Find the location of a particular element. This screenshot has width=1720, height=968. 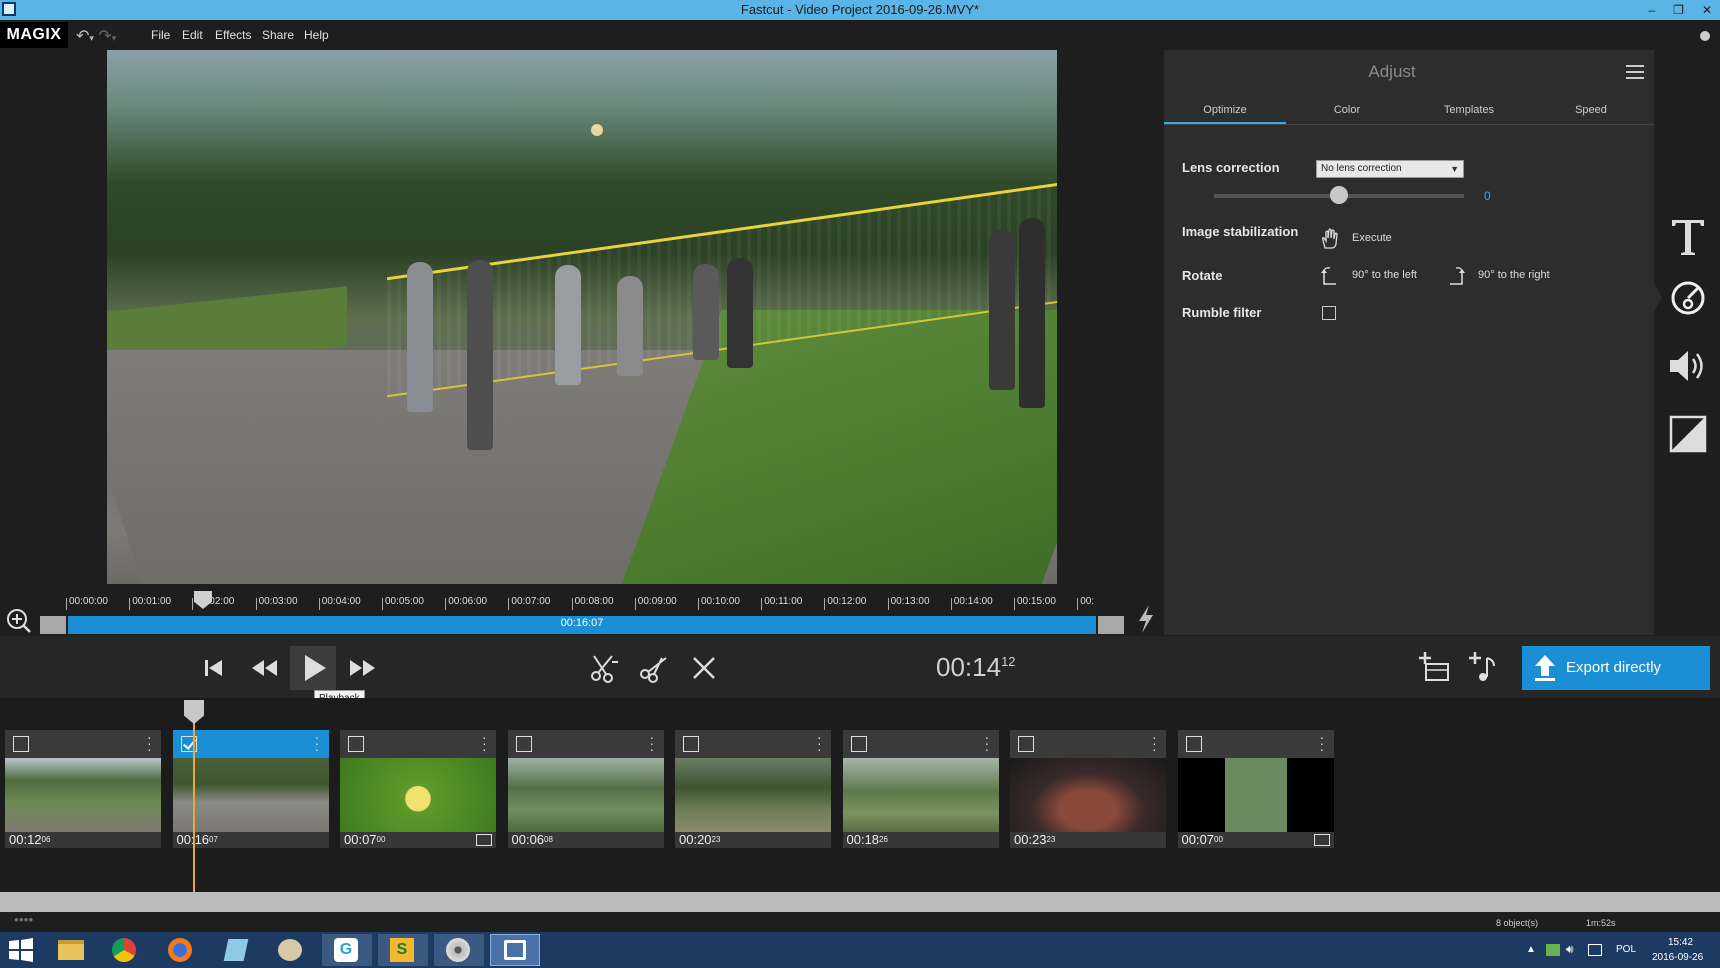

add-music-icon is located at coordinates (1484, 668).